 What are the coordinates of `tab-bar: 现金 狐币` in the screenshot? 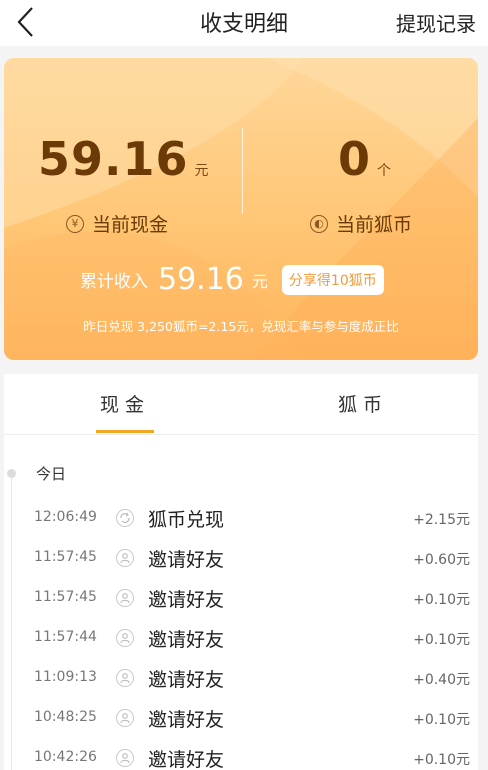 It's located at (241, 404).